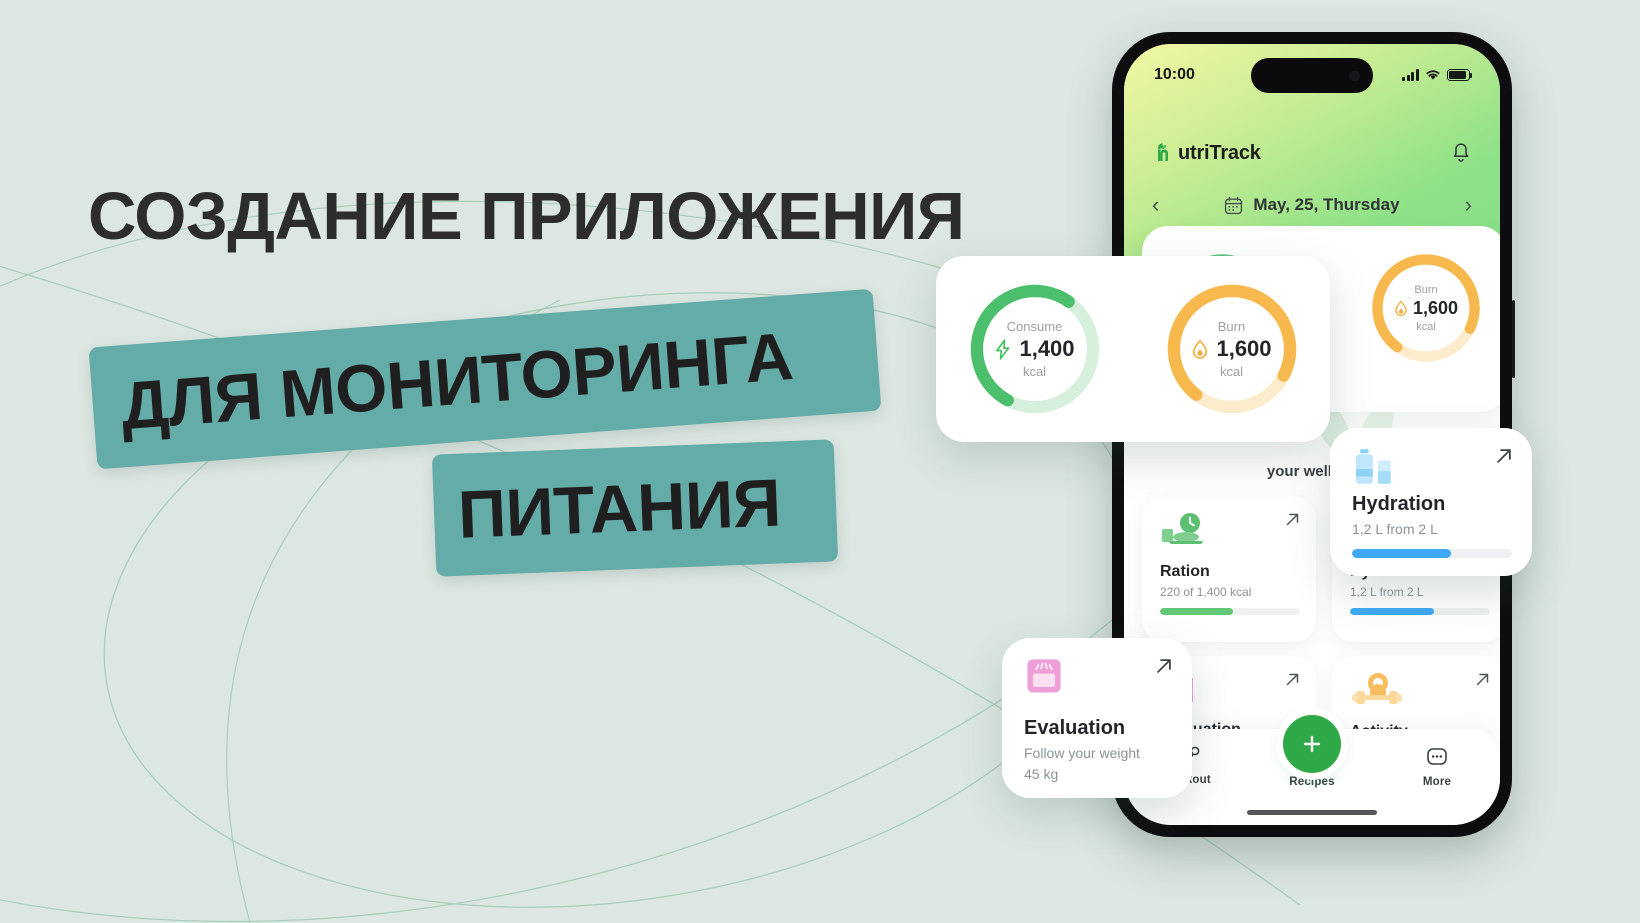 This screenshot has height=923, width=1640. Describe the element at coordinates (1395, 529) in the screenshot. I see `floating-card-subtitle: 1,2 L from 2 L` at that location.